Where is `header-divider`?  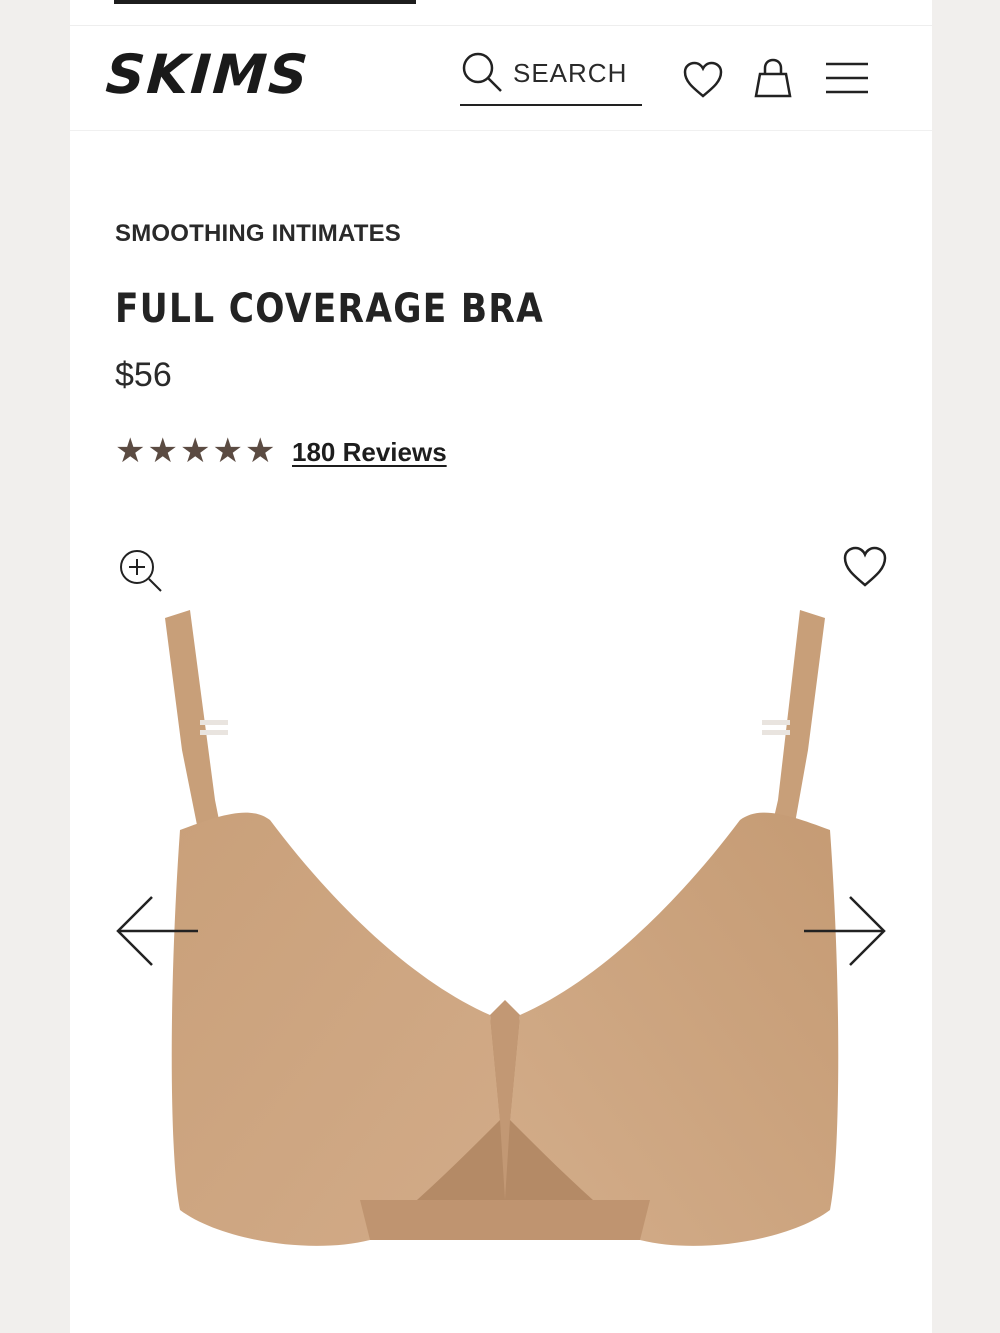
header-divider is located at coordinates (501, 130).